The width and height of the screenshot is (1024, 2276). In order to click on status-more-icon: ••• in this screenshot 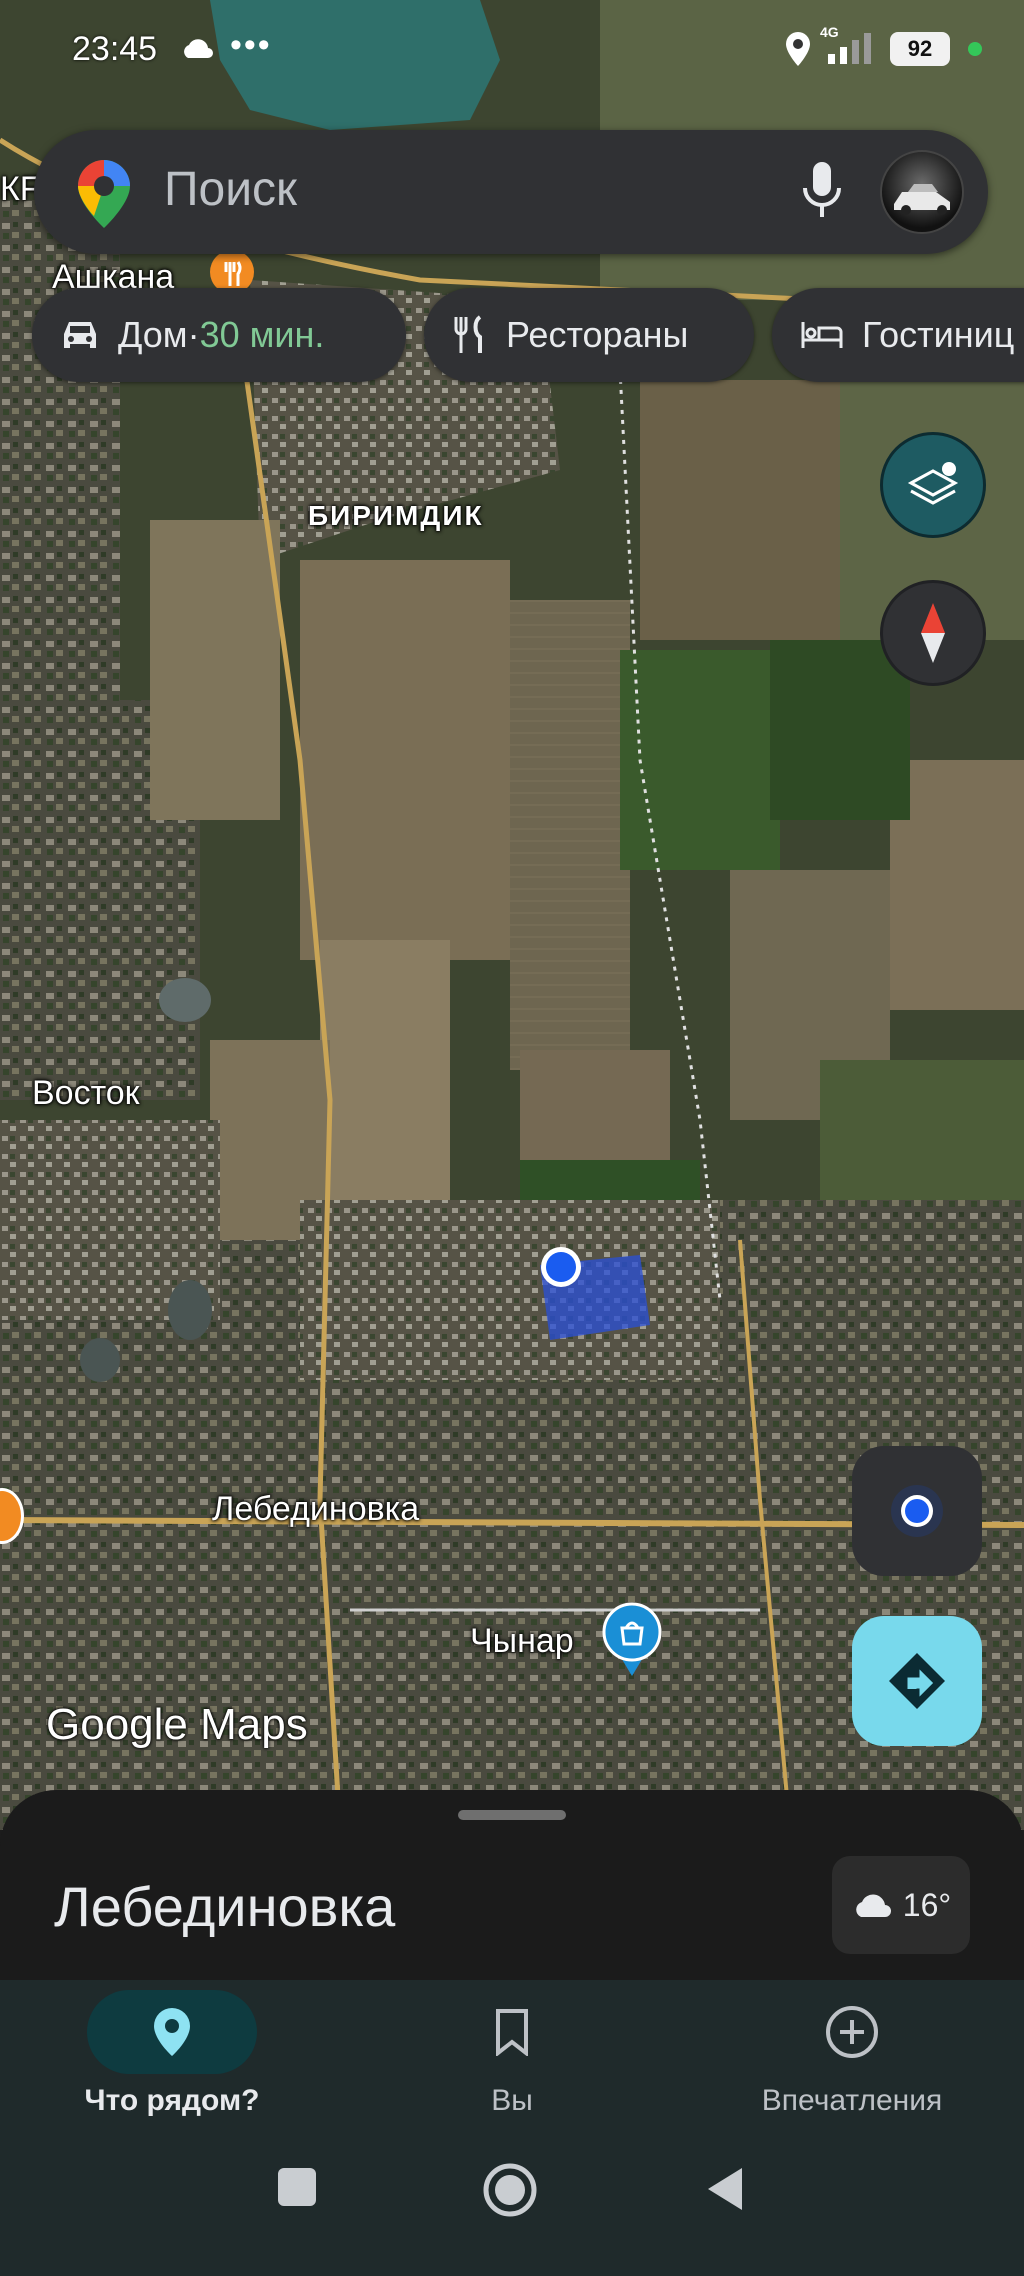, I will do `click(251, 45)`.